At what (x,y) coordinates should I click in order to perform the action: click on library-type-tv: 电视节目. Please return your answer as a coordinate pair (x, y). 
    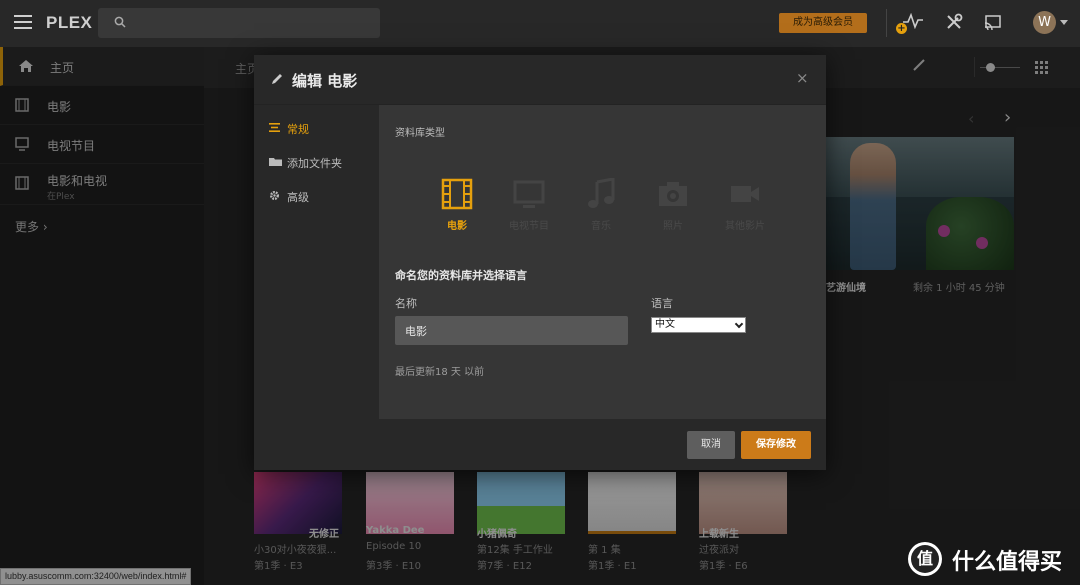
    Looking at the image, I should click on (529, 205).